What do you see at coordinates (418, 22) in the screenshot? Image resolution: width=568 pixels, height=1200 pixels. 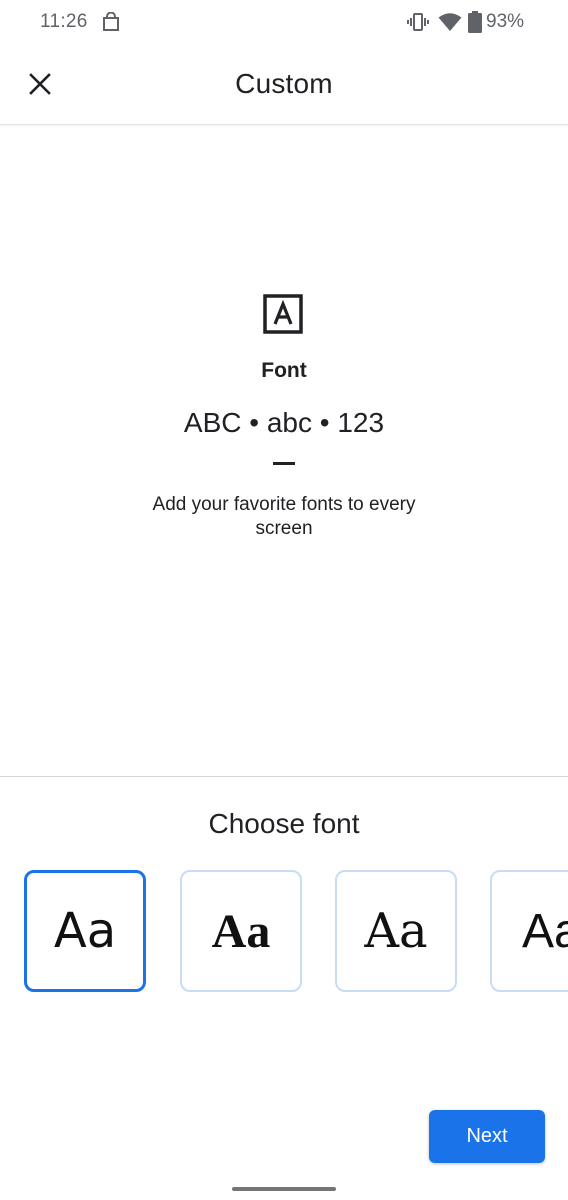 I see `vibrate-icon` at bounding box center [418, 22].